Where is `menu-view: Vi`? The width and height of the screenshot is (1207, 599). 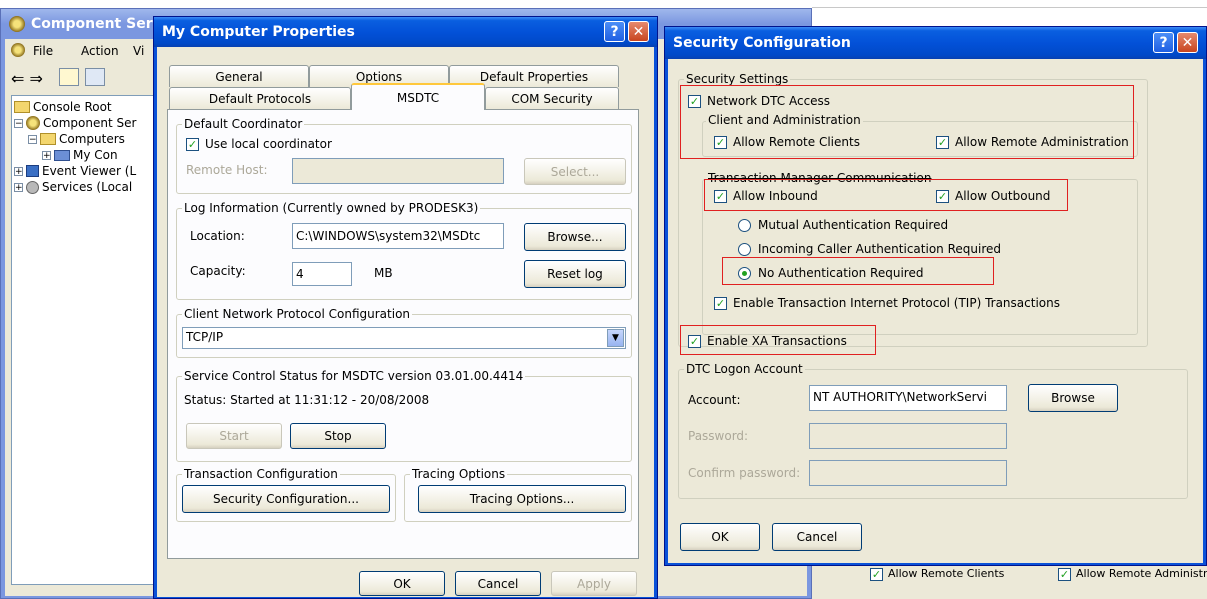 menu-view: Vi is located at coordinates (138, 51).